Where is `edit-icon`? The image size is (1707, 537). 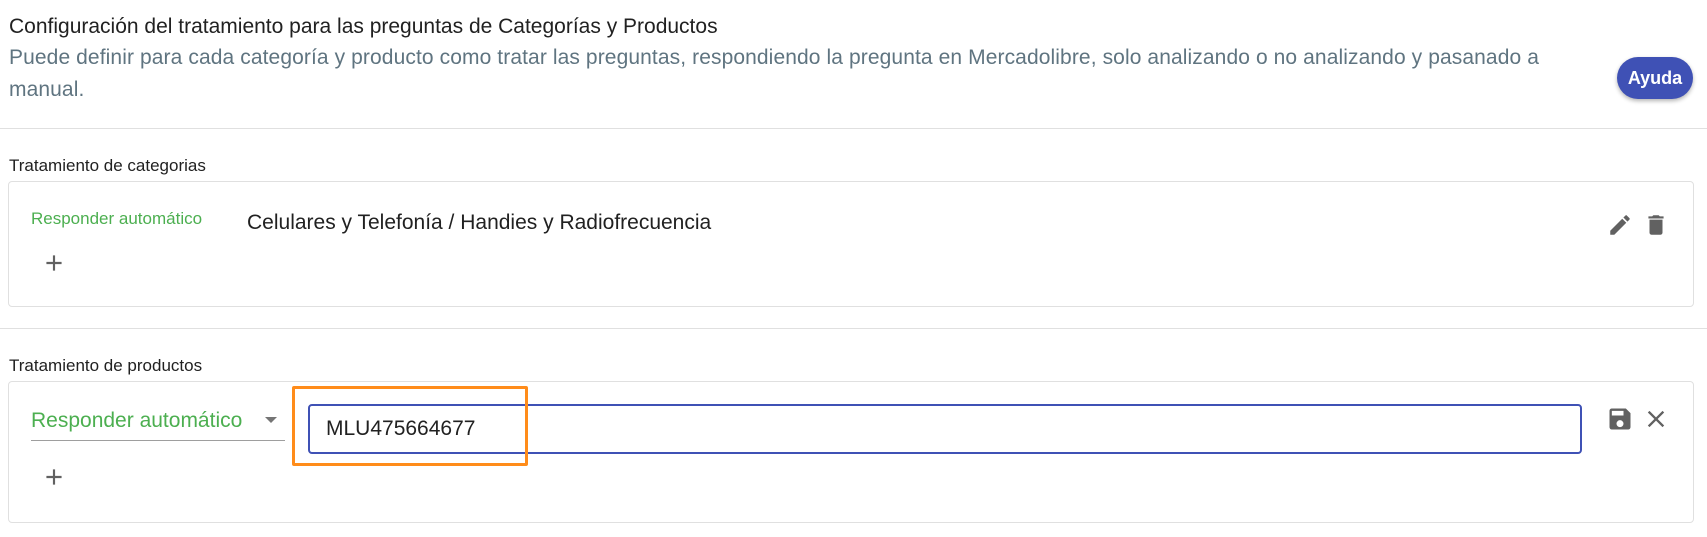
edit-icon is located at coordinates (1620, 225).